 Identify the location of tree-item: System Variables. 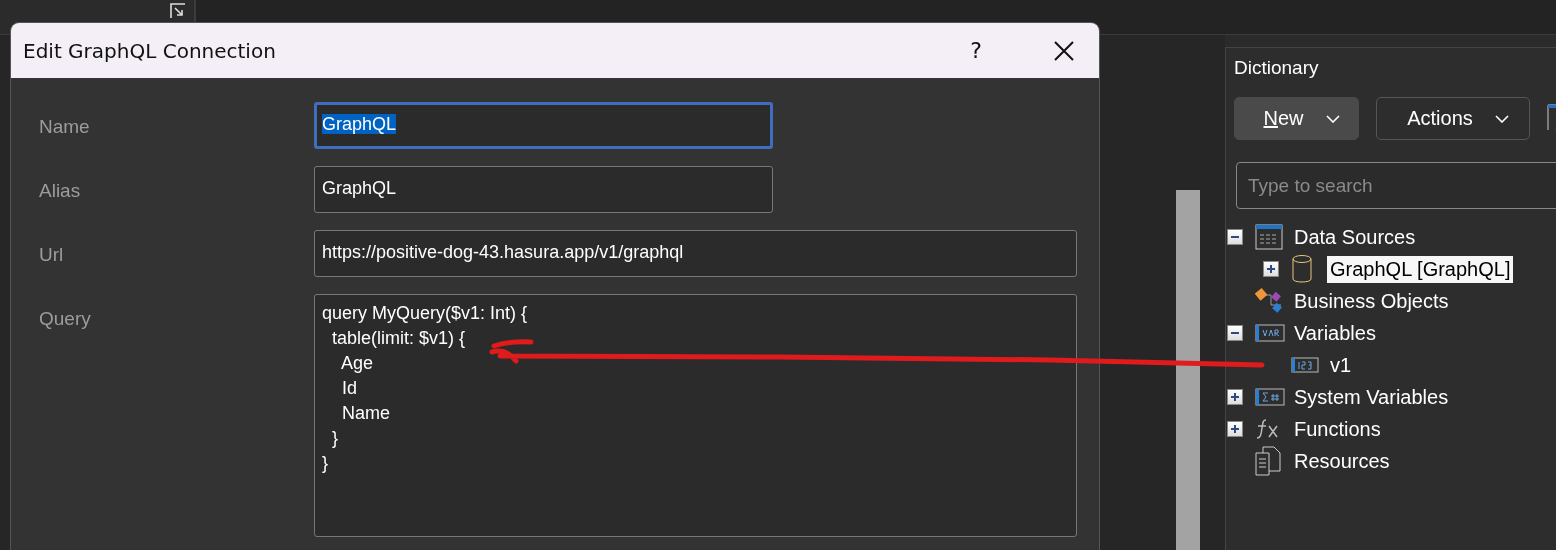
(1371, 397).